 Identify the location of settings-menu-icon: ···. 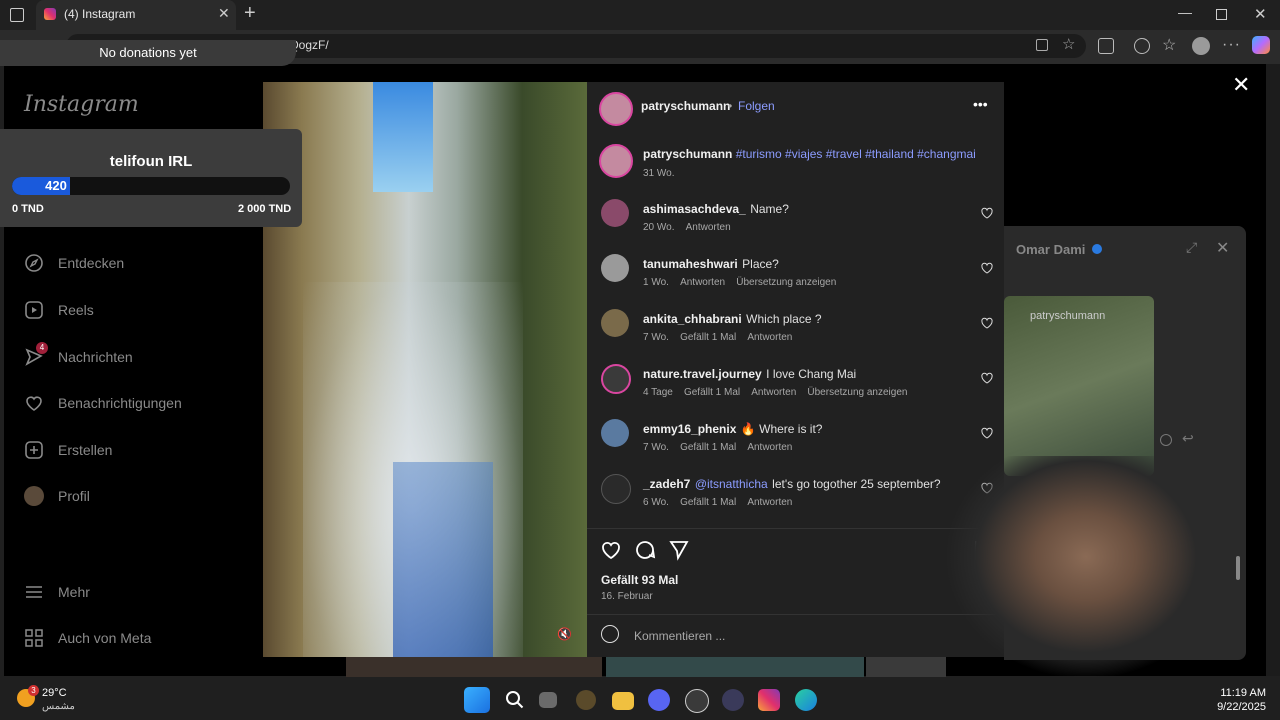
(1231, 45).